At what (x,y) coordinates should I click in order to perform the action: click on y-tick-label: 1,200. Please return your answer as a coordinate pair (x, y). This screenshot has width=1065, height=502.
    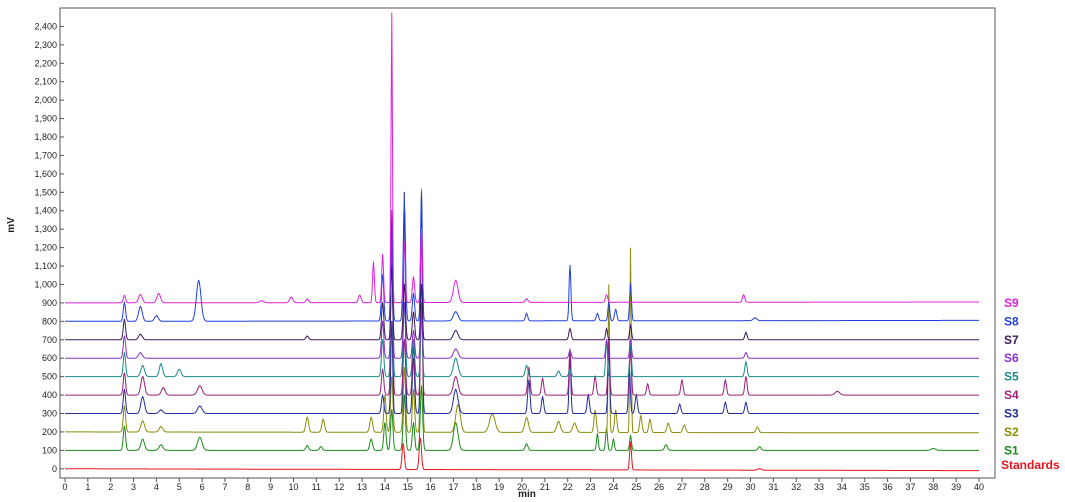
    Looking at the image, I should click on (45, 248).